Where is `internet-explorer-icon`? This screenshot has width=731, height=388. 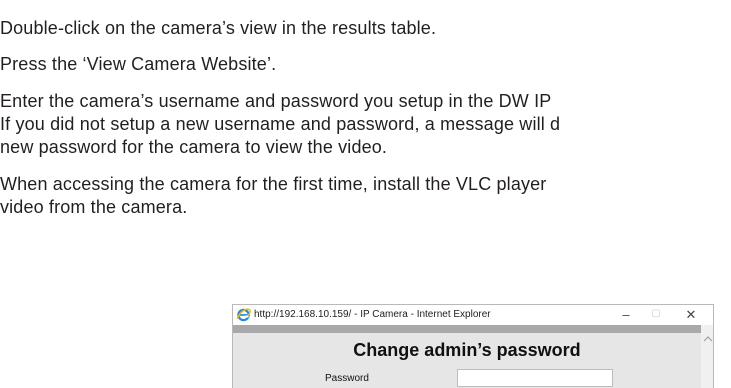
internet-explorer-icon is located at coordinates (243, 315).